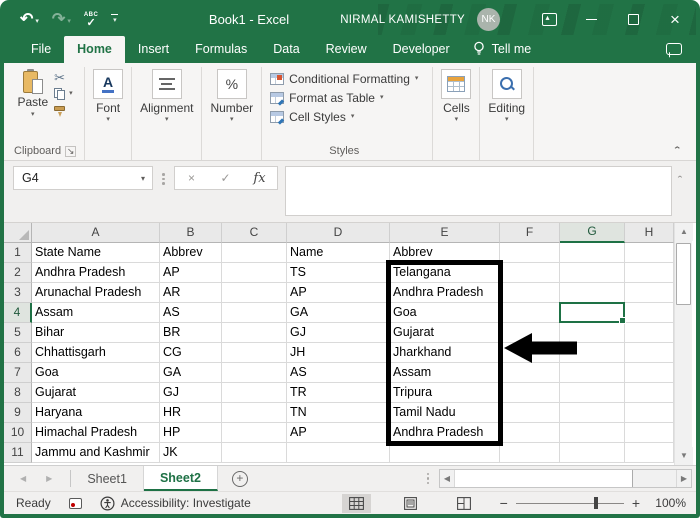 The height and width of the screenshot is (518, 700). Describe the element at coordinates (327, 98) in the screenshot. I see `format-as-table-button: Format as Table ▾` at that location.